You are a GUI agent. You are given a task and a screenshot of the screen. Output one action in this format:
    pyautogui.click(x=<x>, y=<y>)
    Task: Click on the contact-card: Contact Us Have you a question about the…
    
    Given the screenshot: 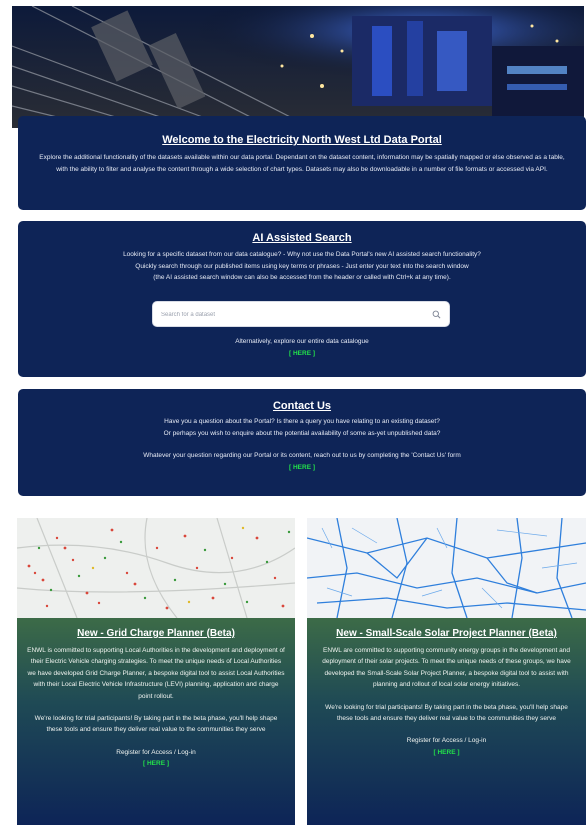 What is the action you would take?
    pyautogui.click(x=302, y=442)
    